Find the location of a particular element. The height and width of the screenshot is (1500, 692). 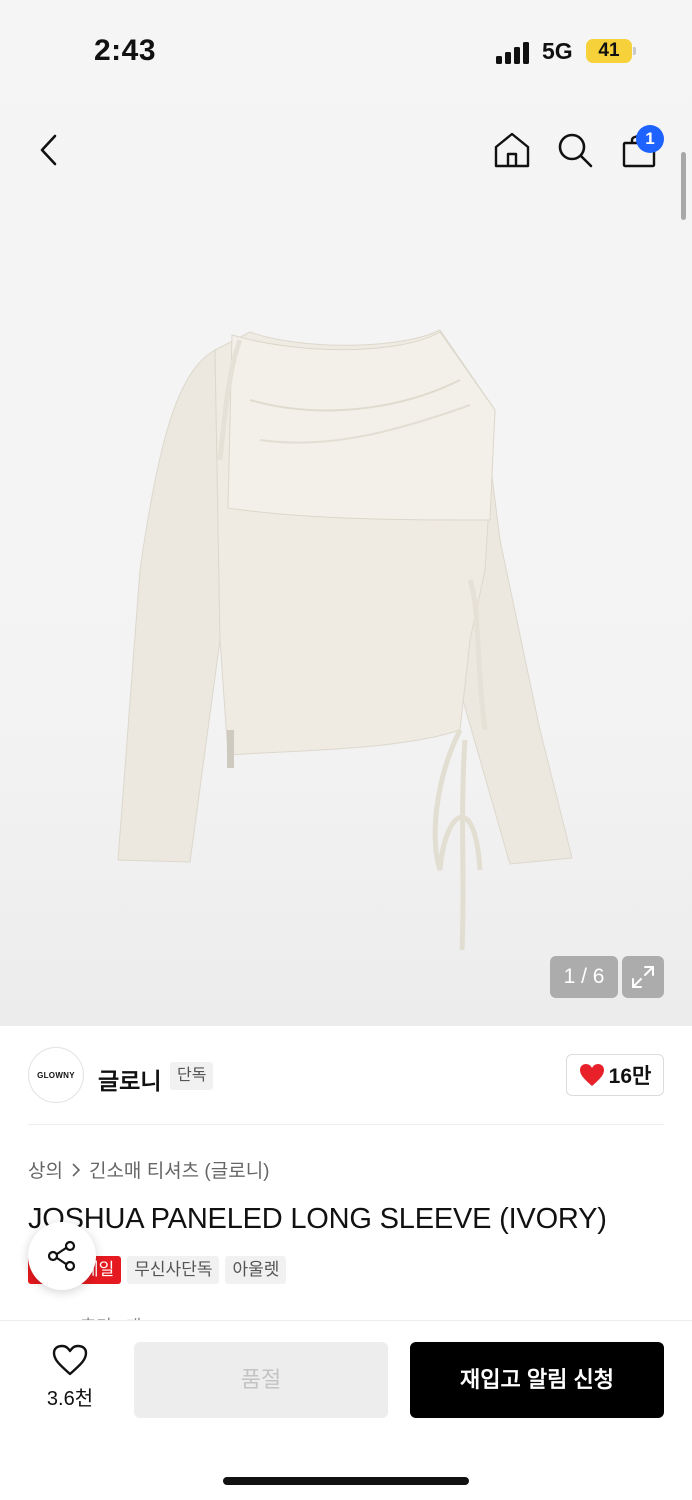

back-button is located at coordinates (49, 150).